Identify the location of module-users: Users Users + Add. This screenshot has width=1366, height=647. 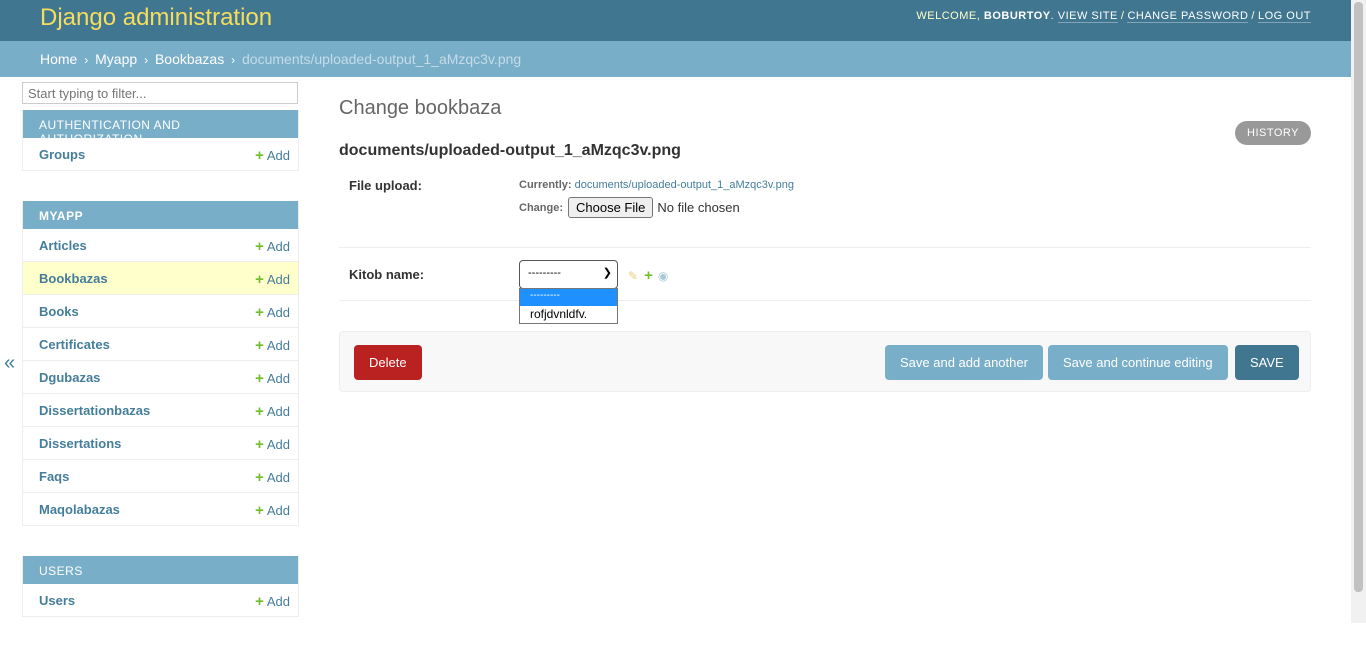
(160, 586).